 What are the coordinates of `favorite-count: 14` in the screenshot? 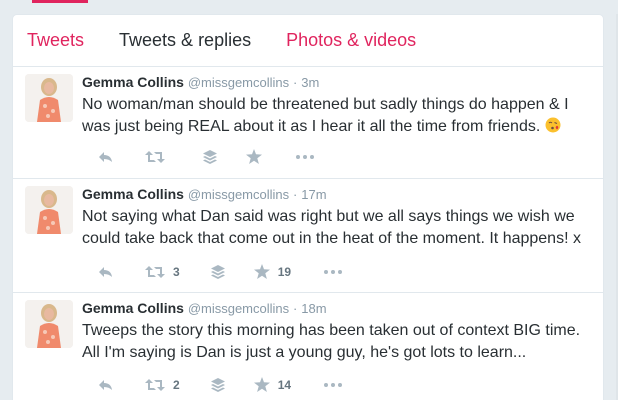 It's located at (284, 384).